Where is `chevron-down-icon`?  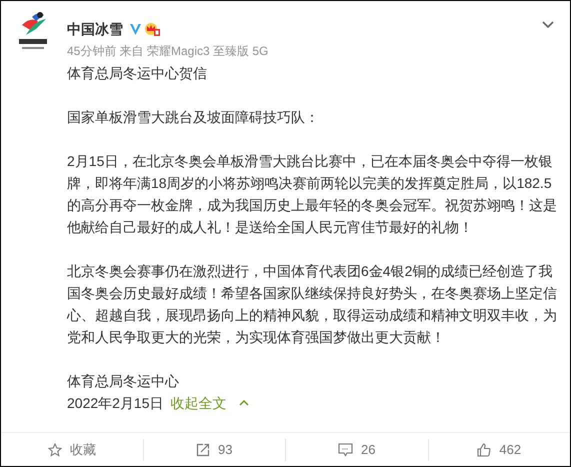 chevron-down-icon is located at coordinates (548, 25).